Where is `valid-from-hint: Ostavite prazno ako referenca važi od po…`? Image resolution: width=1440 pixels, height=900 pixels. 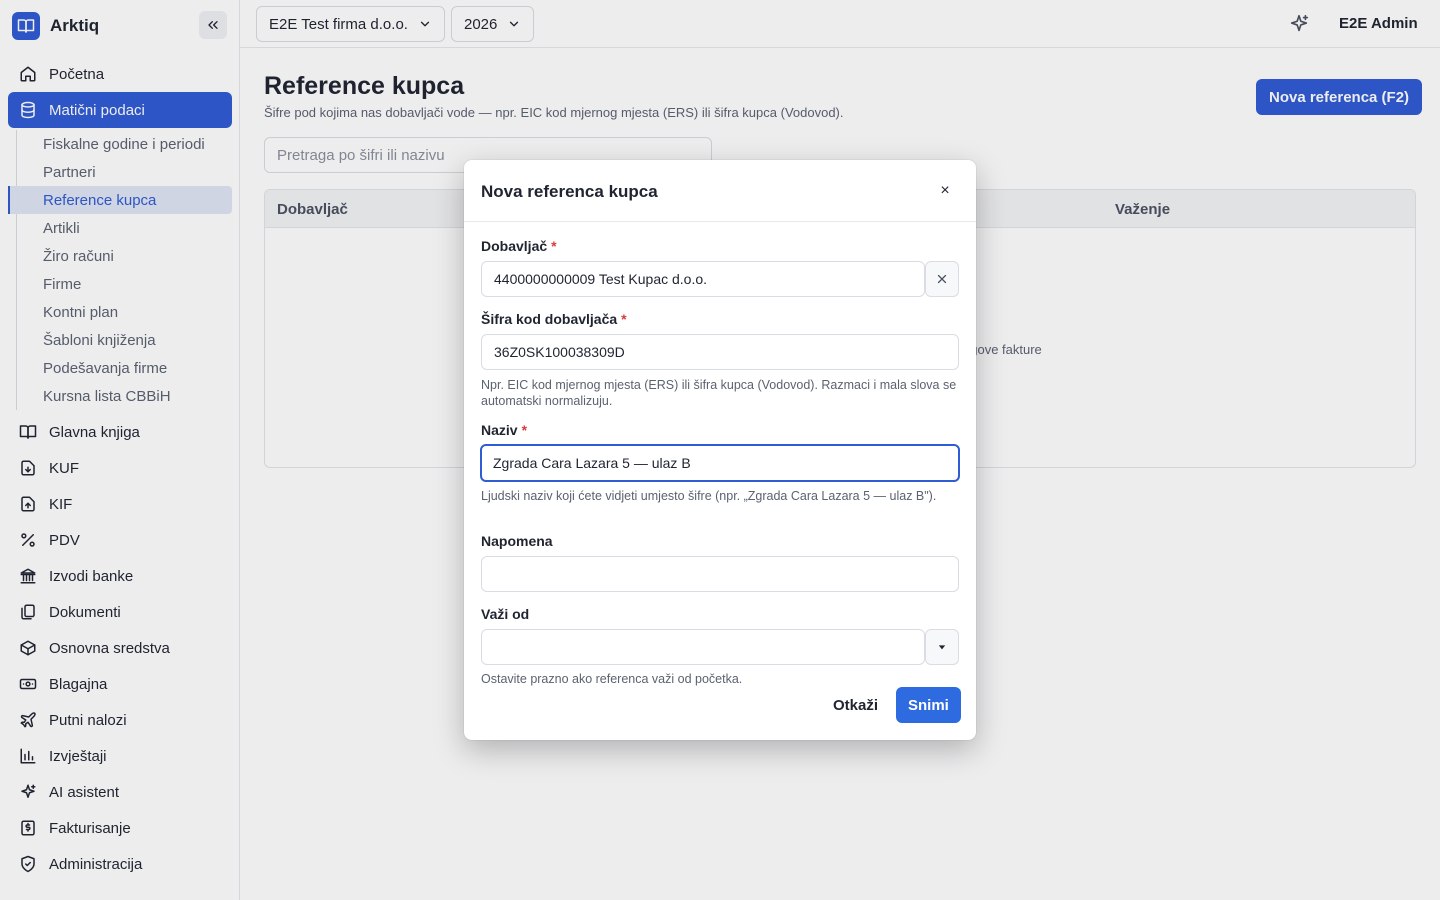
valid-from-hint: Ostavite prazno ako referenca važi od po… is located at coordinates (612, 679).